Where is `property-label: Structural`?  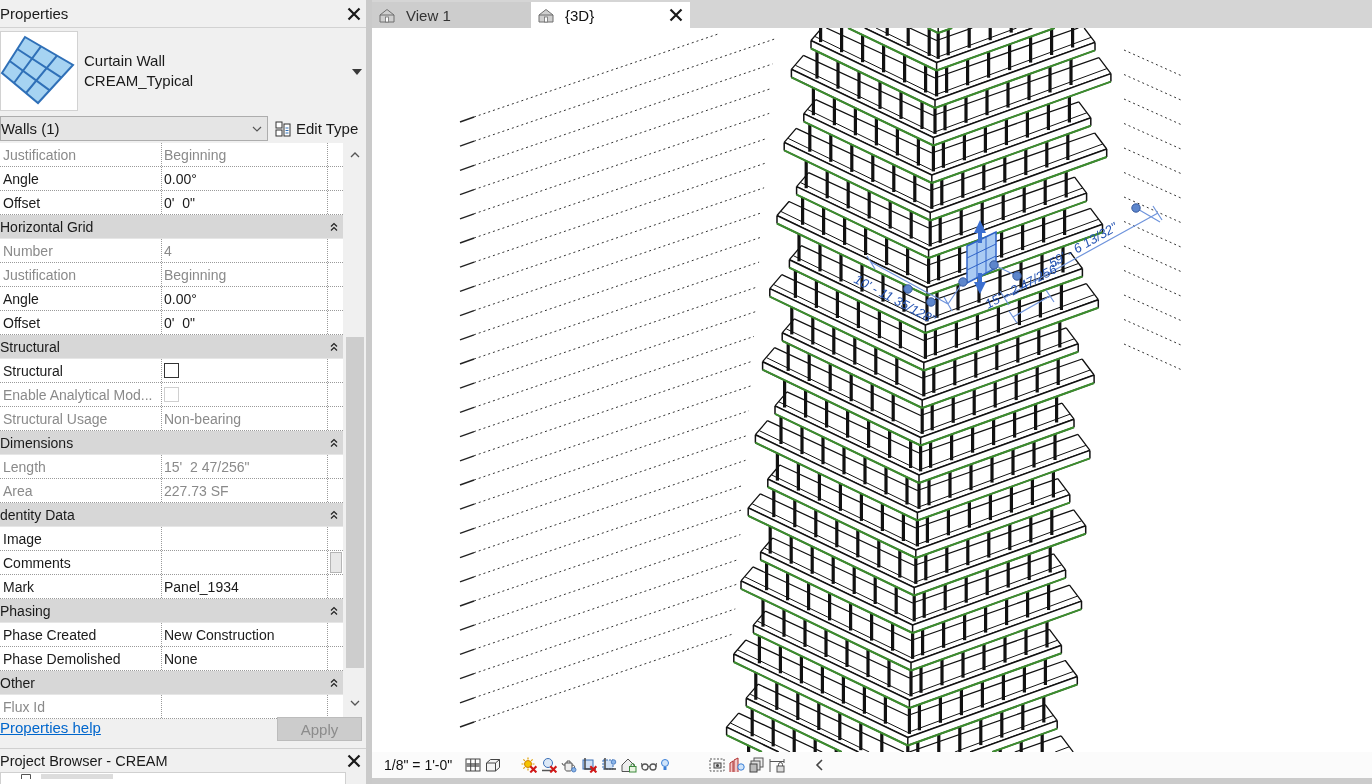 property-label: Structural is located at coordinates (81, 370).